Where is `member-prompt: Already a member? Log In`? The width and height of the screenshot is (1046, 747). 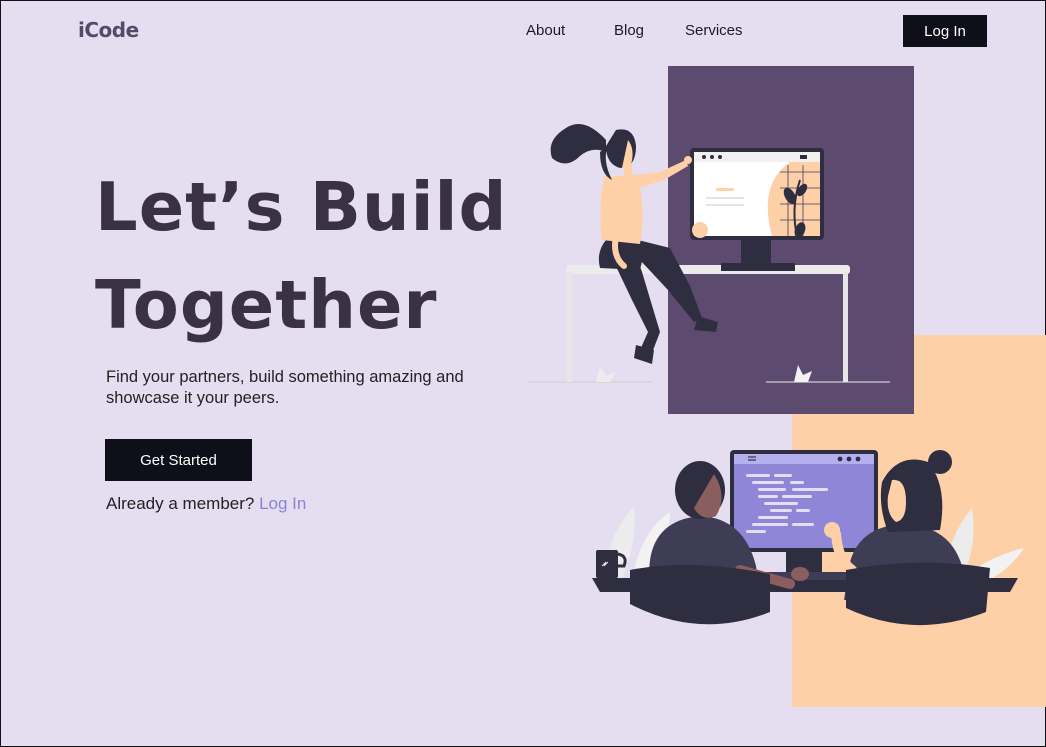 member-prompt: Already a member? Log In is located at coordinates (206, 504).